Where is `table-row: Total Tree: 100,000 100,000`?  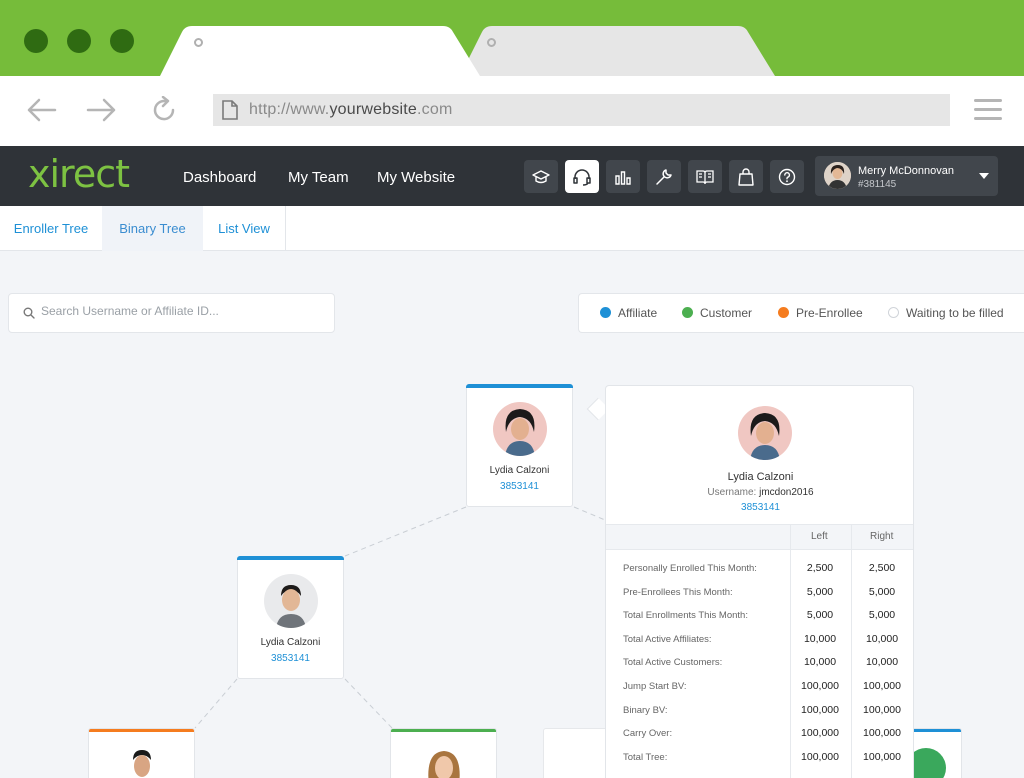 table-row: Total Tree: 100,000 100,000 is located at coordinates (759, 759).